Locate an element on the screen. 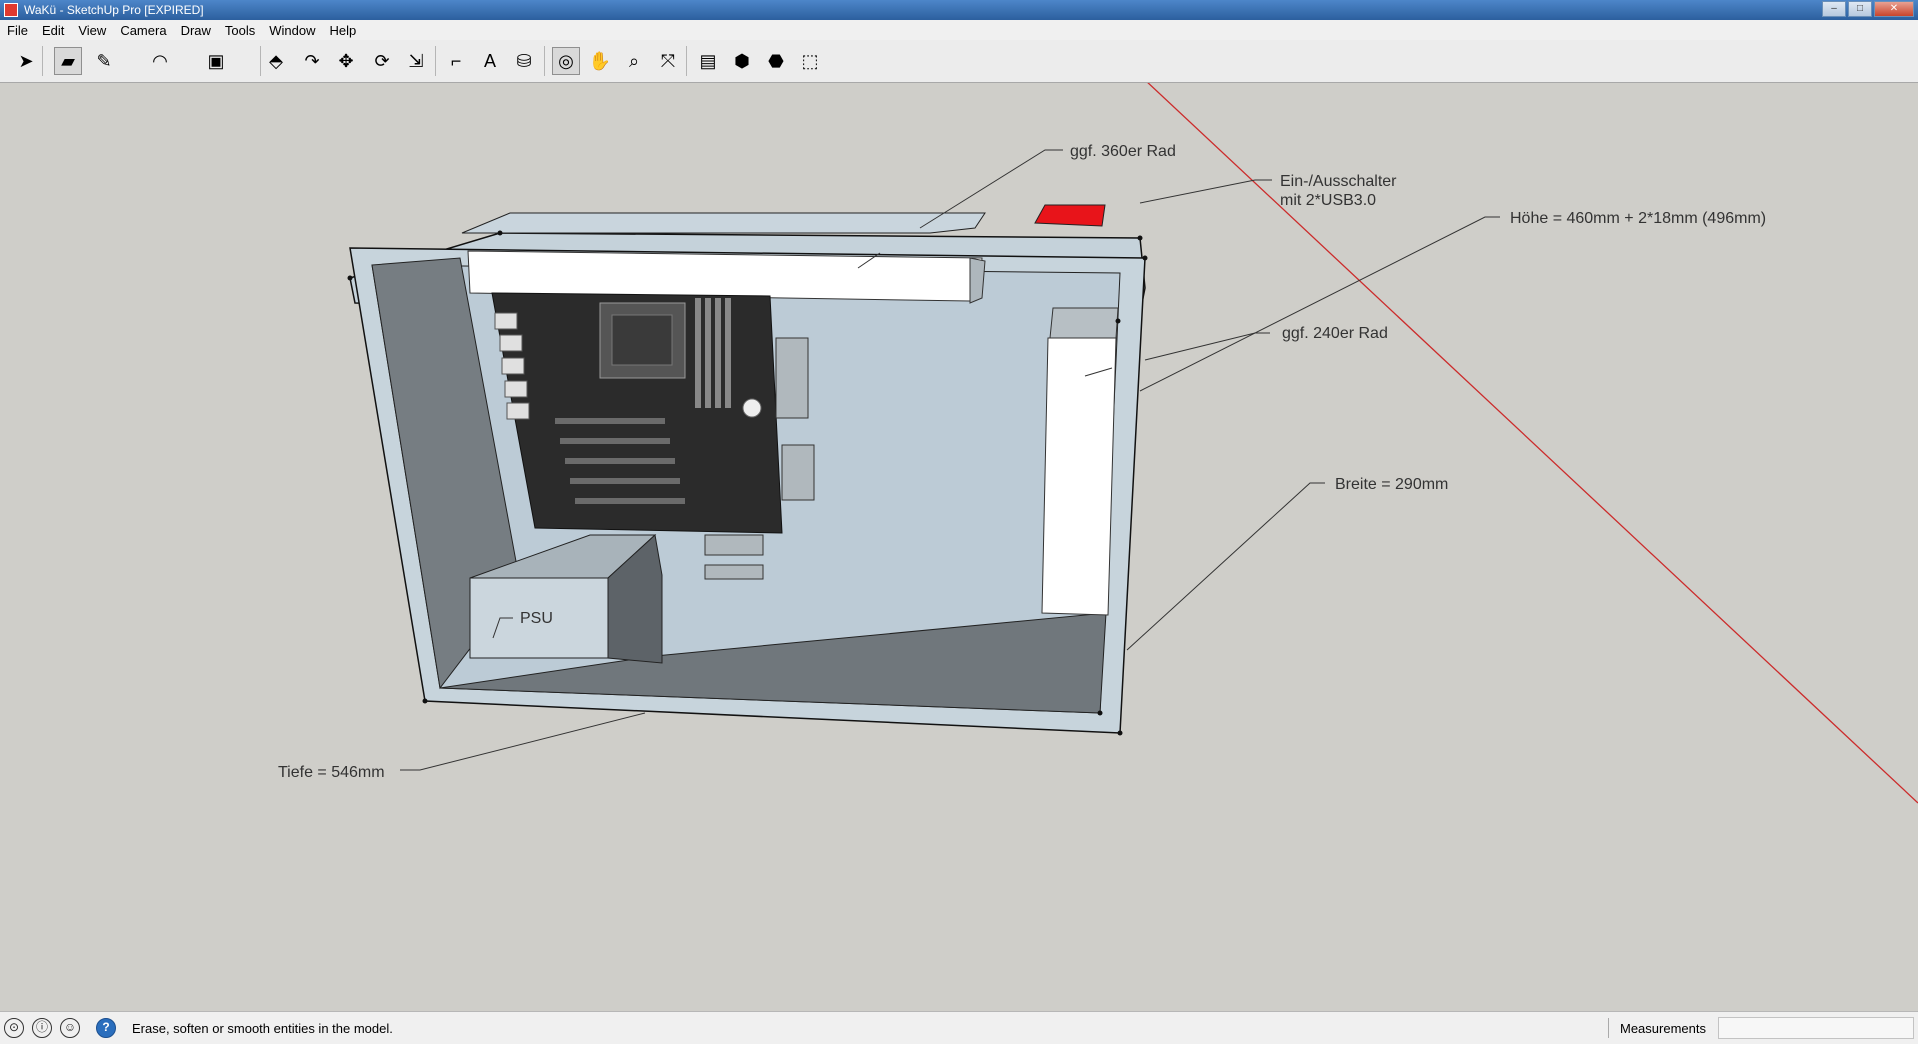 Image resolution: width=1918 pixels, height=1044 pixels. shape-tool: ▣ is located at coordinates (216, 61).